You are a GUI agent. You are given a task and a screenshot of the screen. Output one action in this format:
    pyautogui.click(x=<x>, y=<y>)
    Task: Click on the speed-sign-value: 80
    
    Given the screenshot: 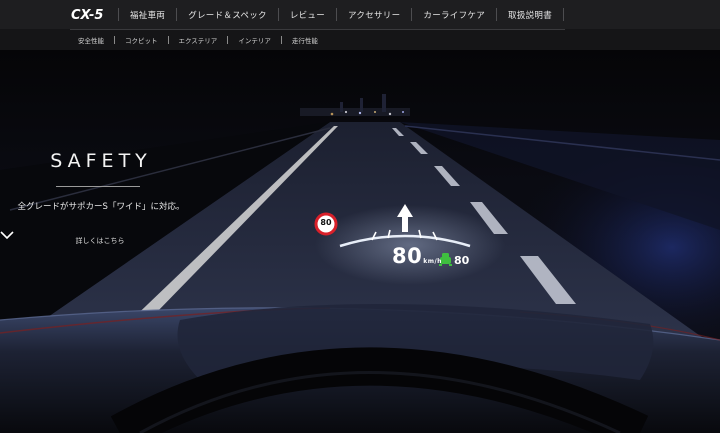 What is the action you would take?
    pyautogui.click(x=326, y=222)
    